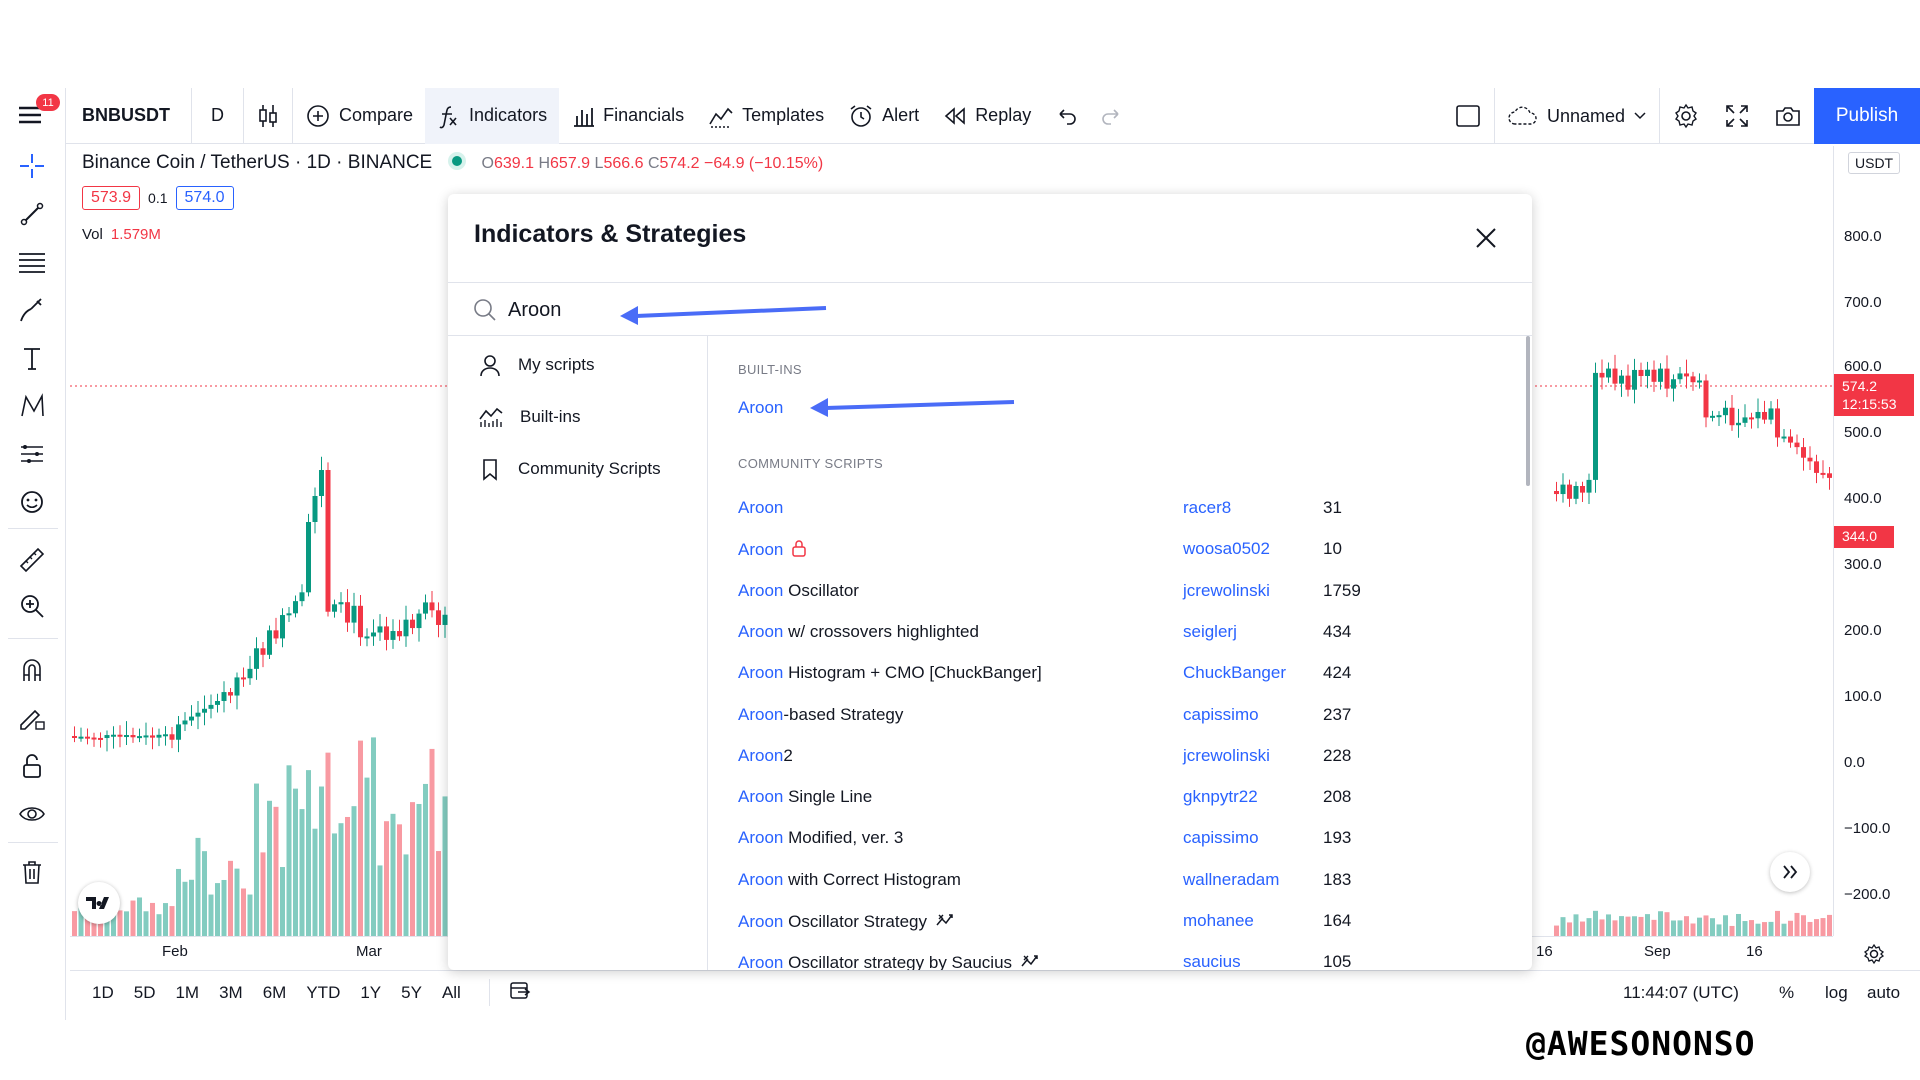  I want to click on price-tick: 0.0, so click(1854, 762).